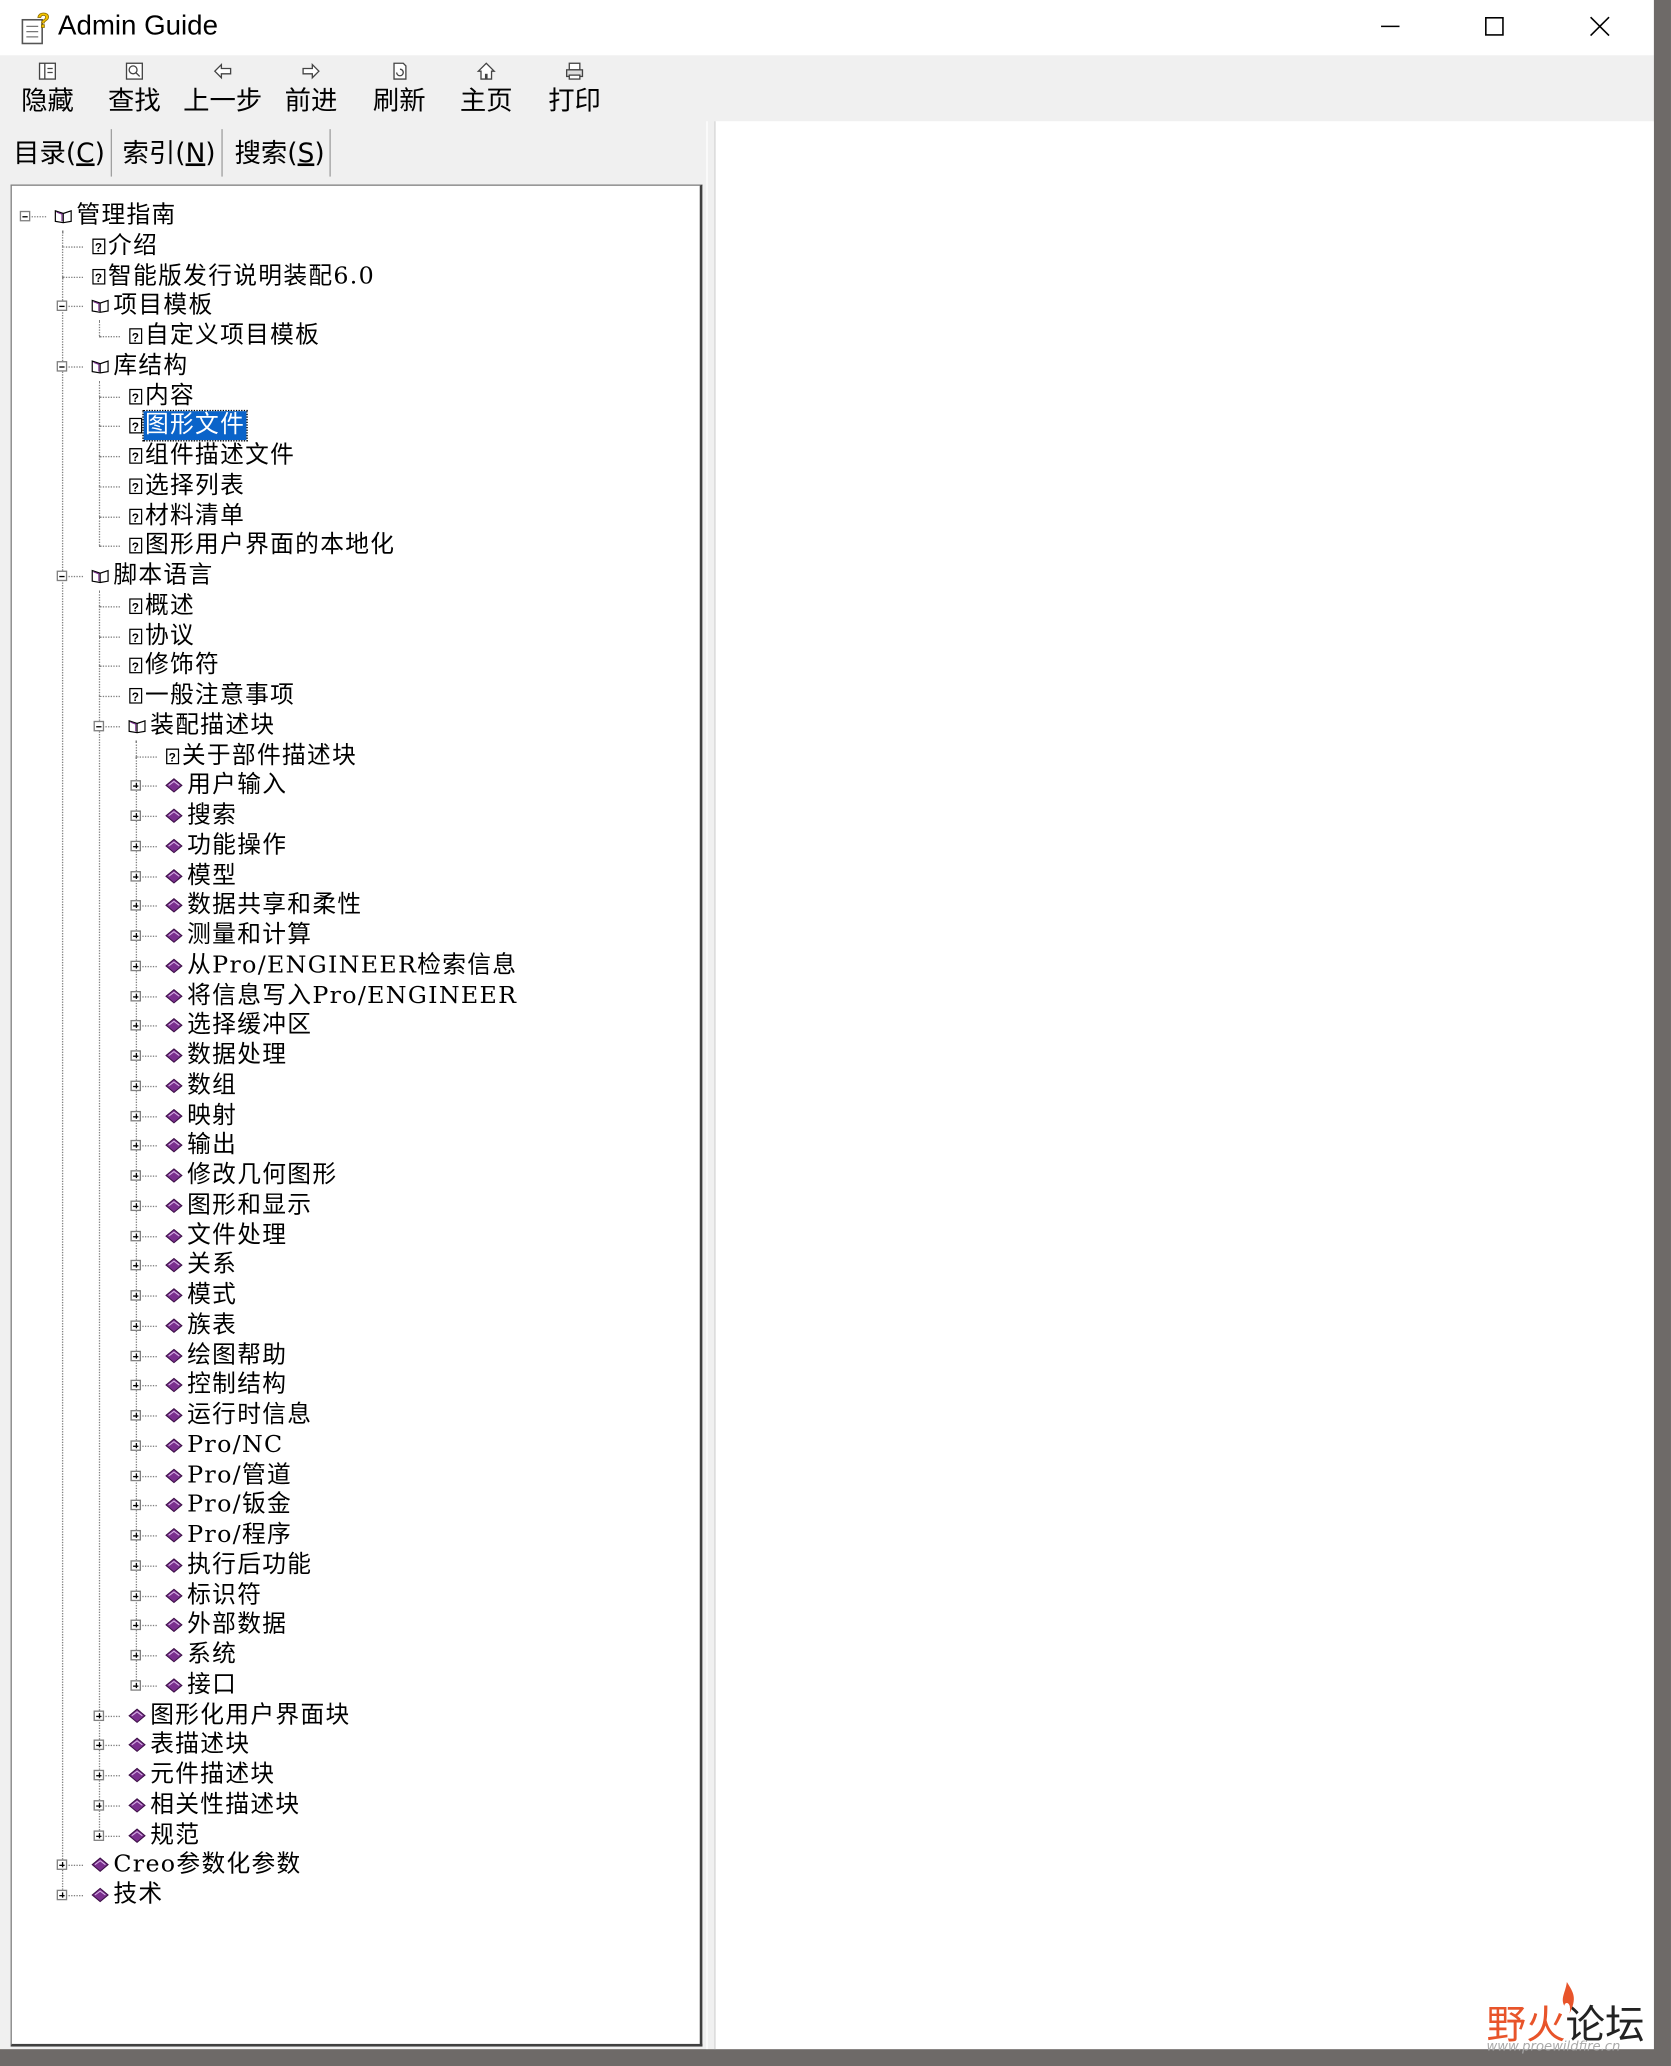 This screenshot has width=1671, height=2066. Describe the element at coordinates (202, 1775) in the screenshot. I see `tree-item: 元件描述块` at that location.